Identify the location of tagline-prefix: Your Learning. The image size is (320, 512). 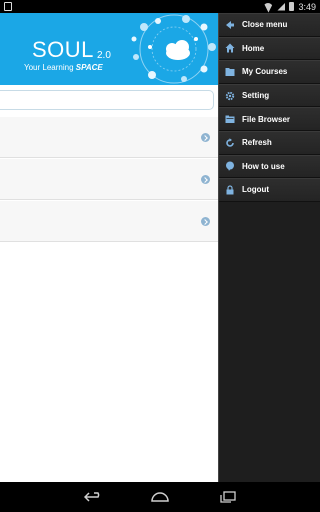
(50, 67).